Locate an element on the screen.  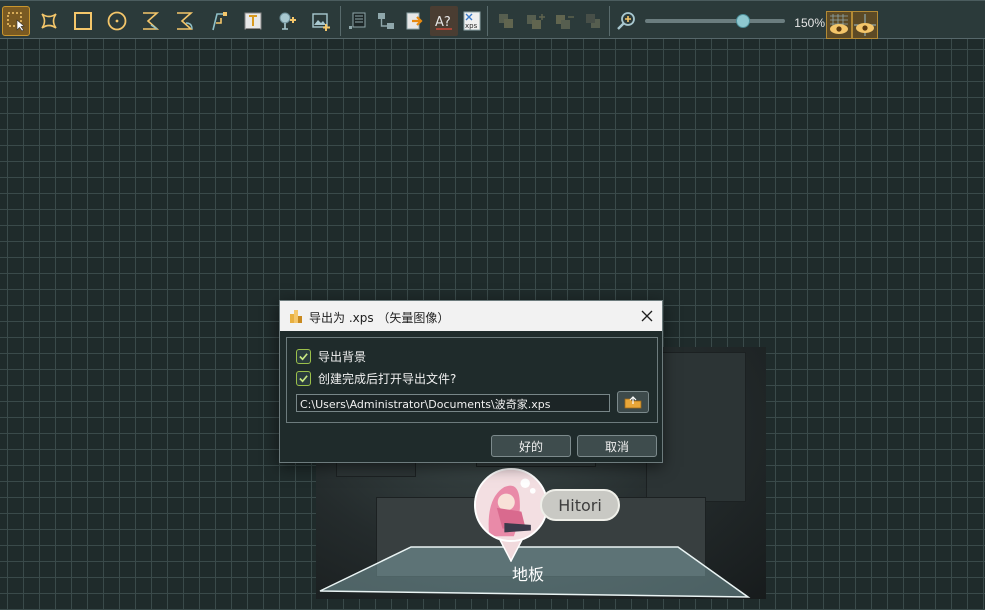
connect-button is located at coordinates (386, 21).